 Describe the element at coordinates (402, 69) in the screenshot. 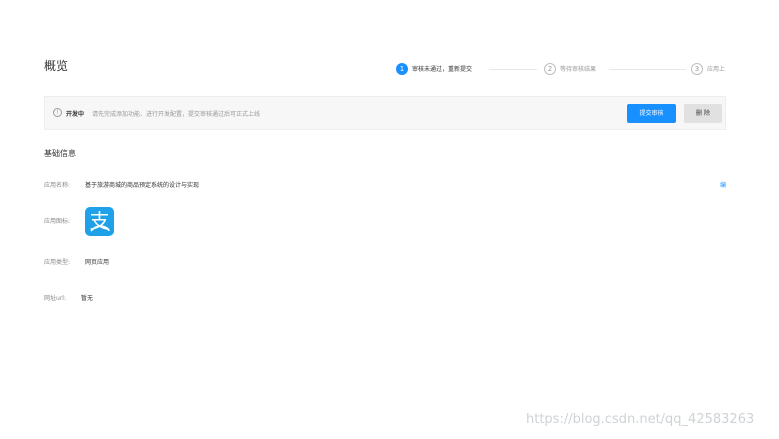

I see `step-1-circle: 1` at that location.